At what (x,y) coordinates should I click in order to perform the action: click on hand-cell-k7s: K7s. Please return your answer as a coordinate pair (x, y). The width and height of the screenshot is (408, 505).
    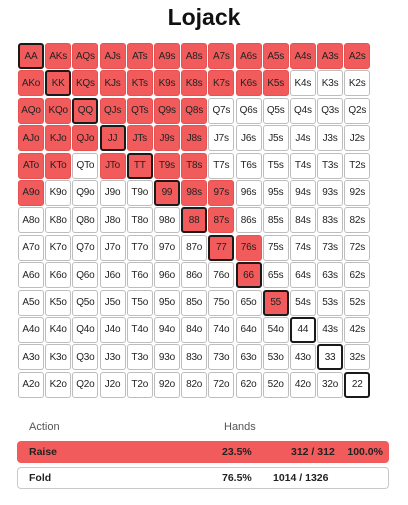
    Looking at the image, I should click on (221, 83).